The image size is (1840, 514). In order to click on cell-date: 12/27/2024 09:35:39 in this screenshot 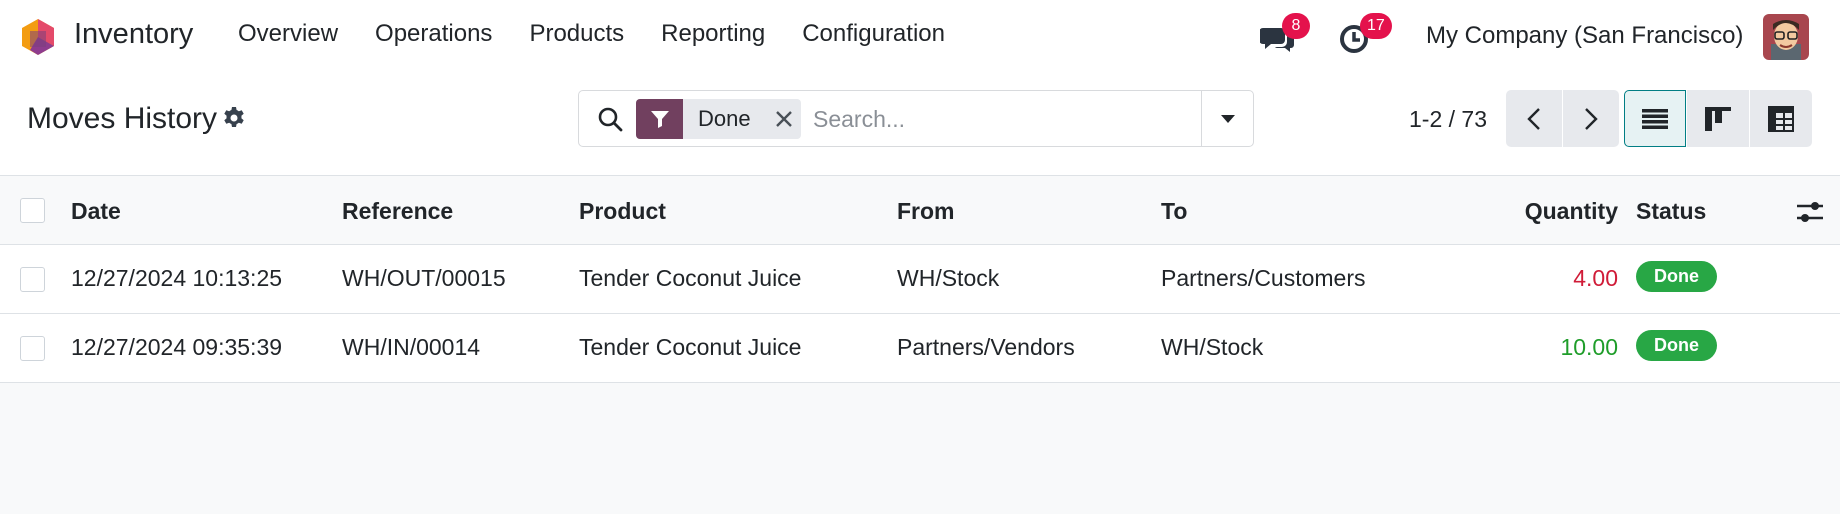, I will do `click(177, 347)`.